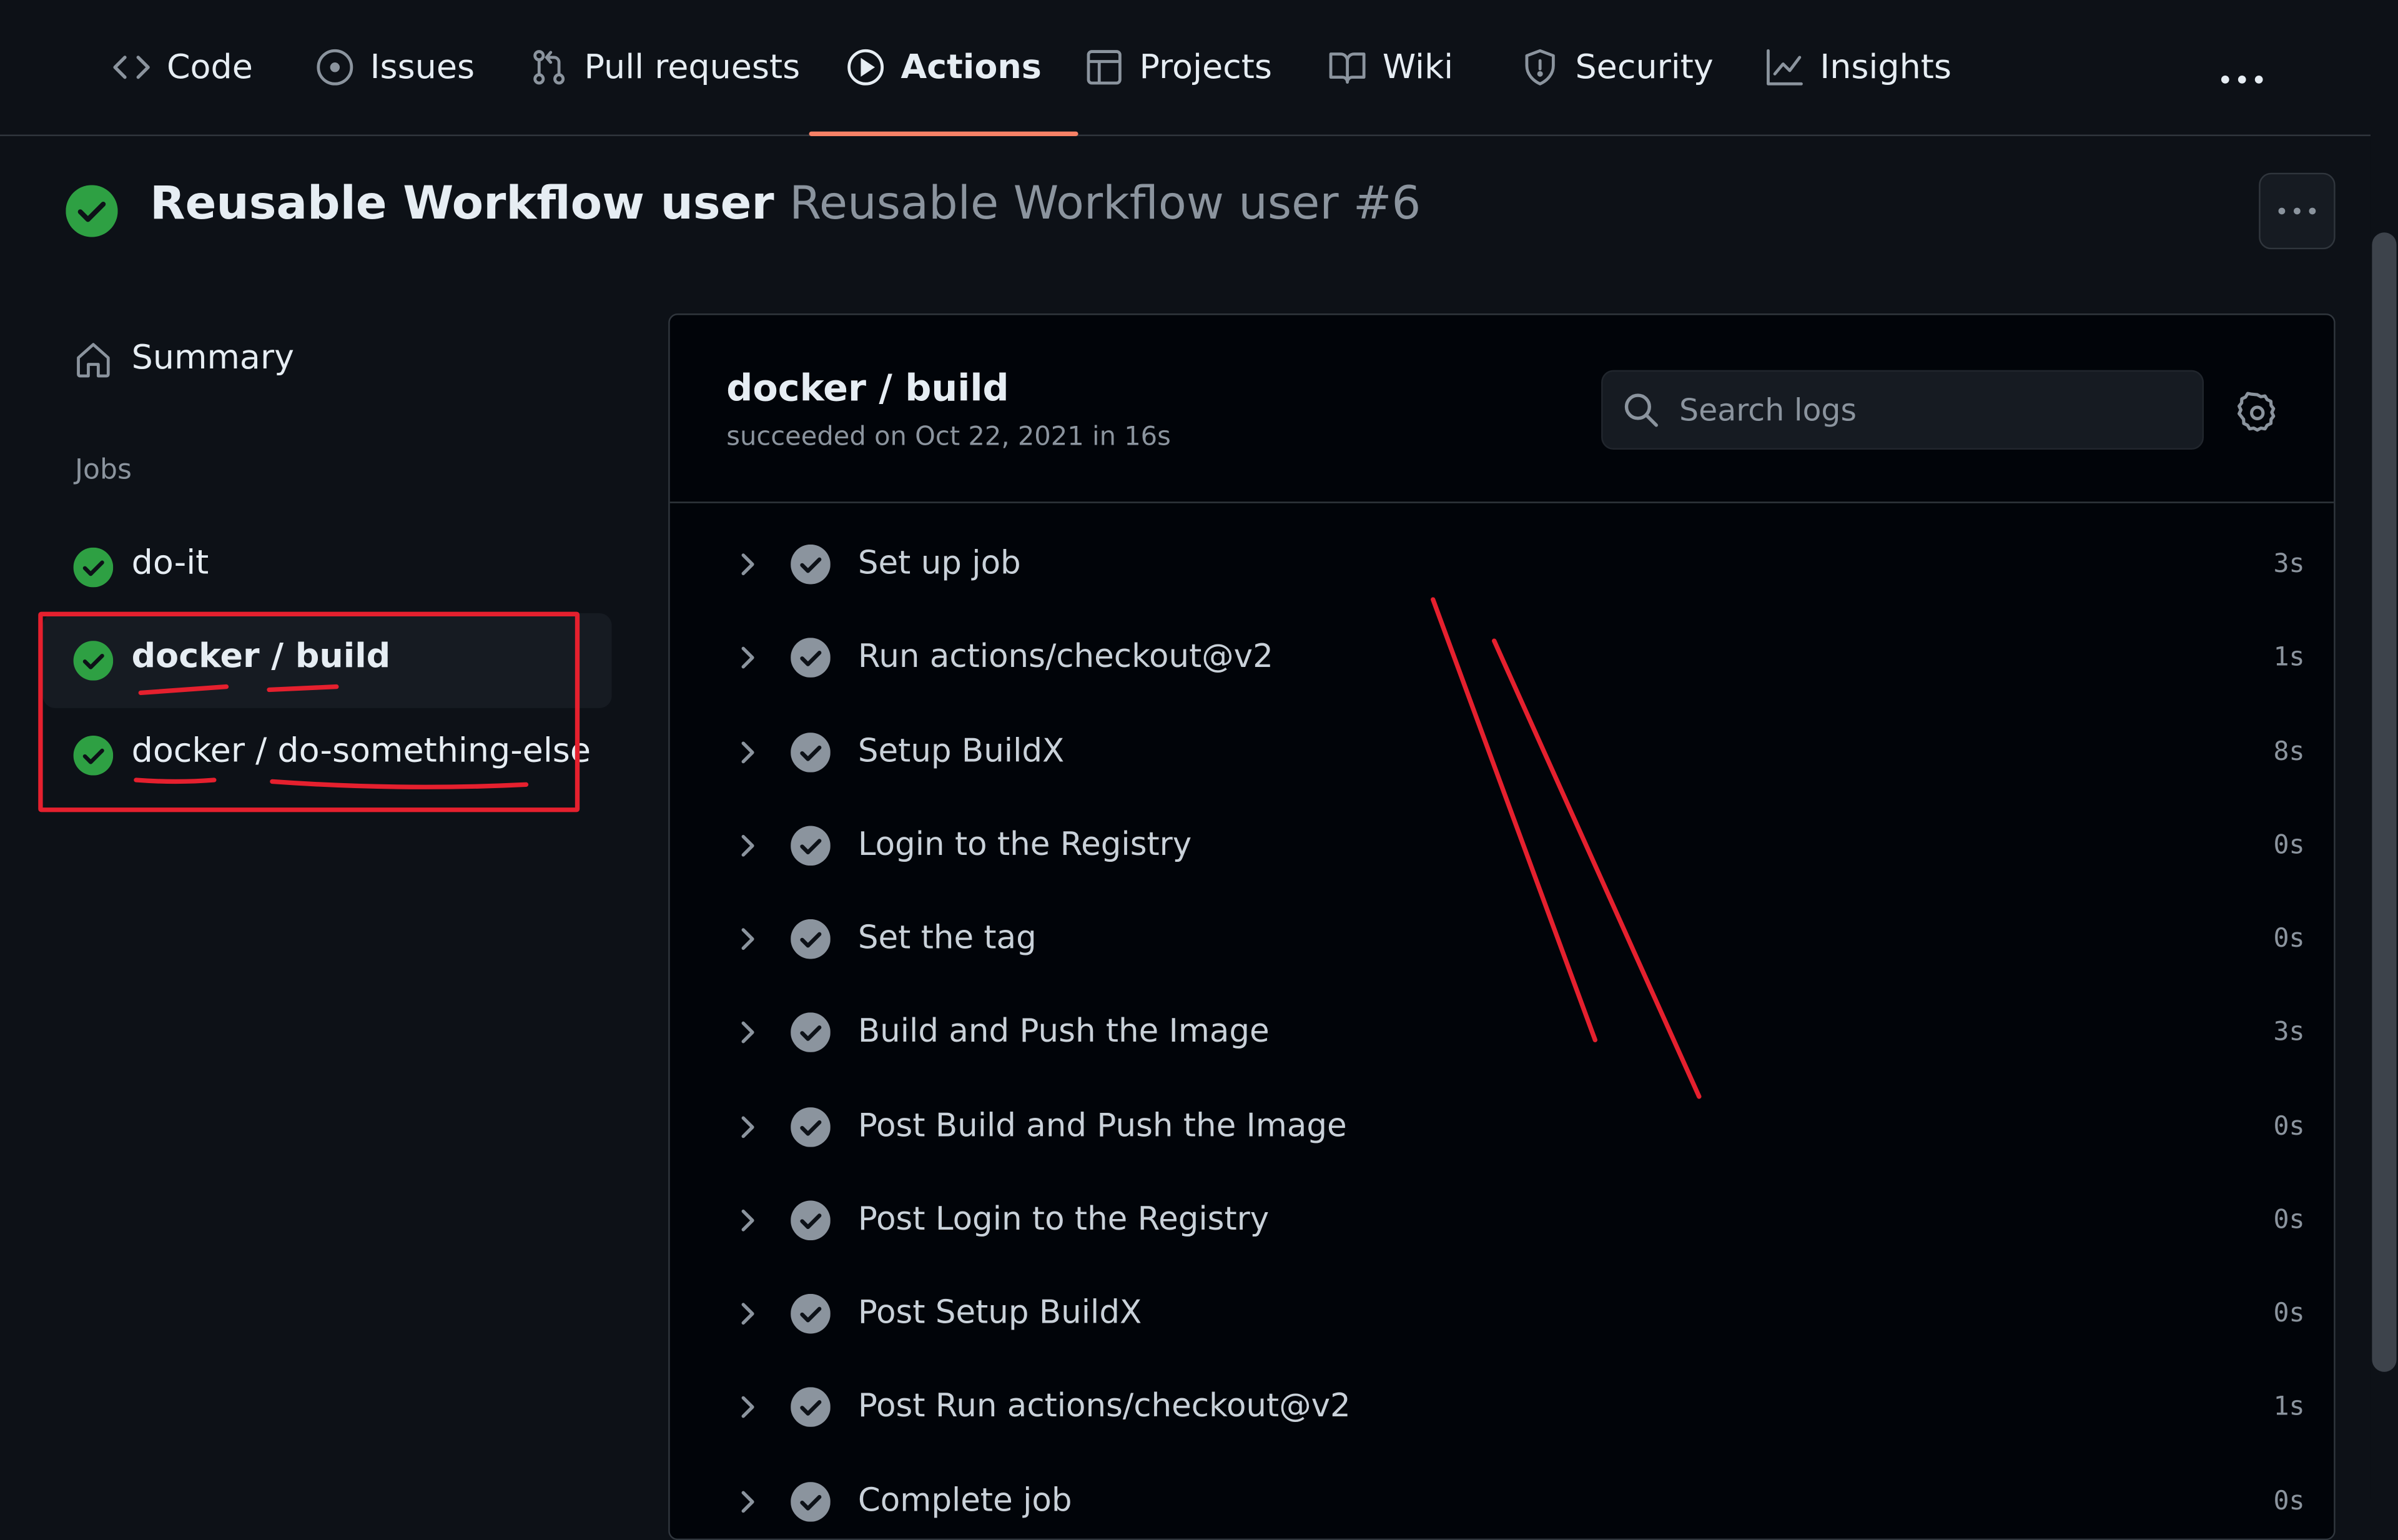 The height and width of the screenshot is (1540, 2398). I want to click on table-icon, so click(1104, 67).